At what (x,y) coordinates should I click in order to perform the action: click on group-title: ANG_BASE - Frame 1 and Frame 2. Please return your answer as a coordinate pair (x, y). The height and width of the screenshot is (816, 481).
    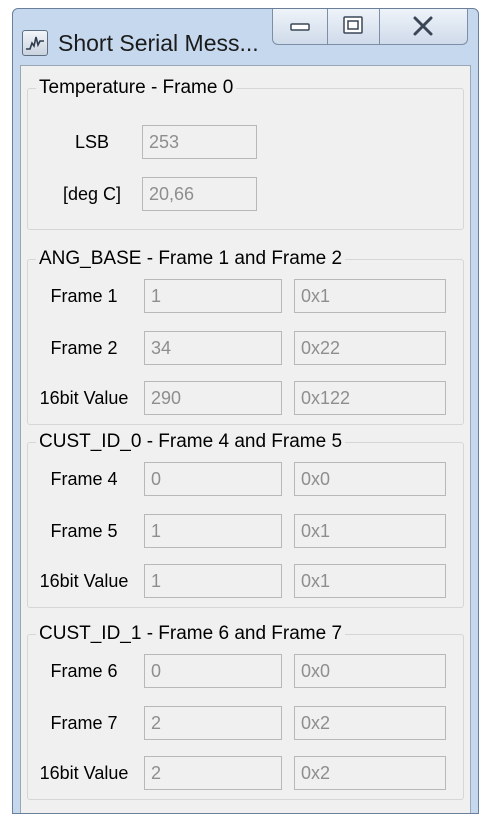
    Looking at the image, I should click on (191, 259).